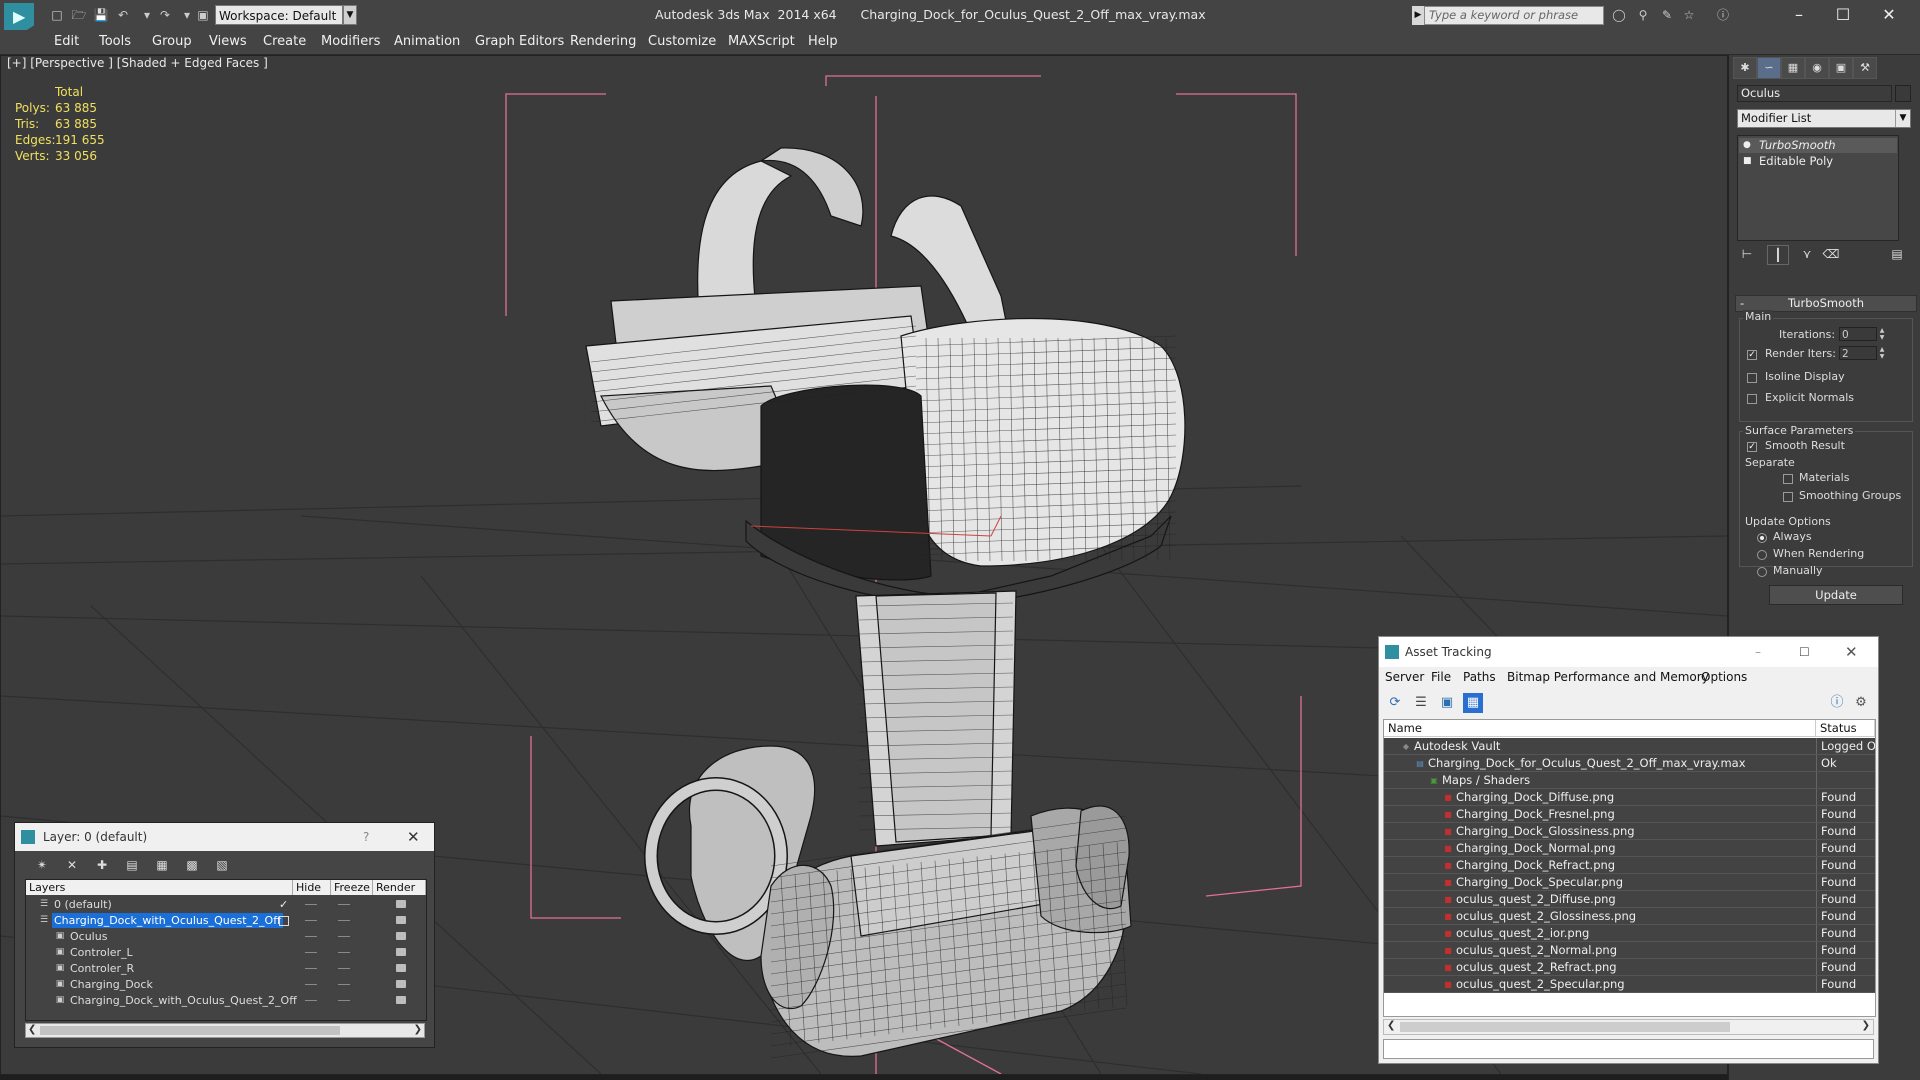 The height and width of the screenshot is (1080, 1920). What do you see at coordinates (79, 15) in the screenshot?
I see `open-folder-icon: 🗁` at bounding box center [79, 15].